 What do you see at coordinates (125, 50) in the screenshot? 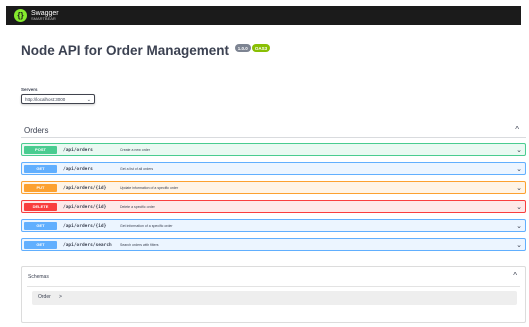
I see `api-title: Node API for Order Management` at bounding box center [125, 50].